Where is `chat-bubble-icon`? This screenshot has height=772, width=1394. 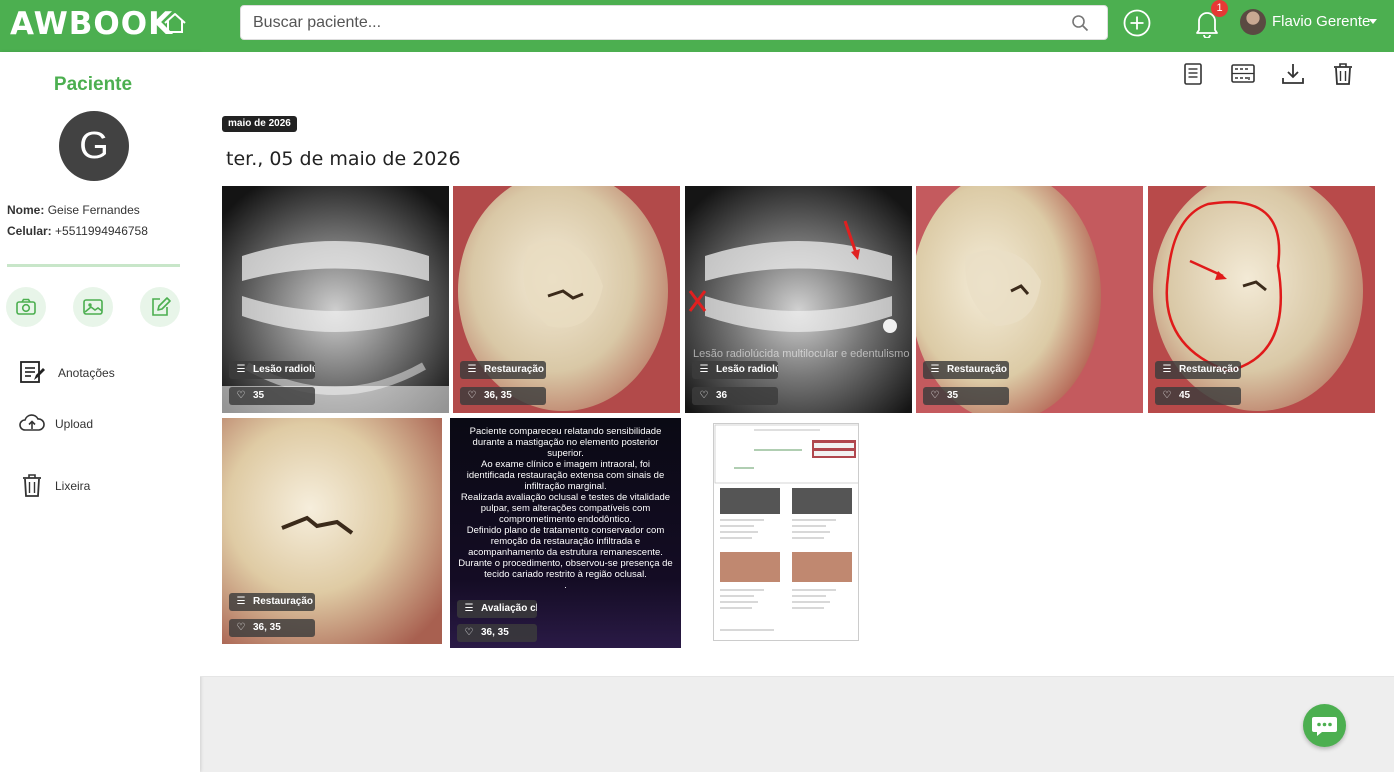
chat-bubble-icon is located at coordinates (1324, 726).